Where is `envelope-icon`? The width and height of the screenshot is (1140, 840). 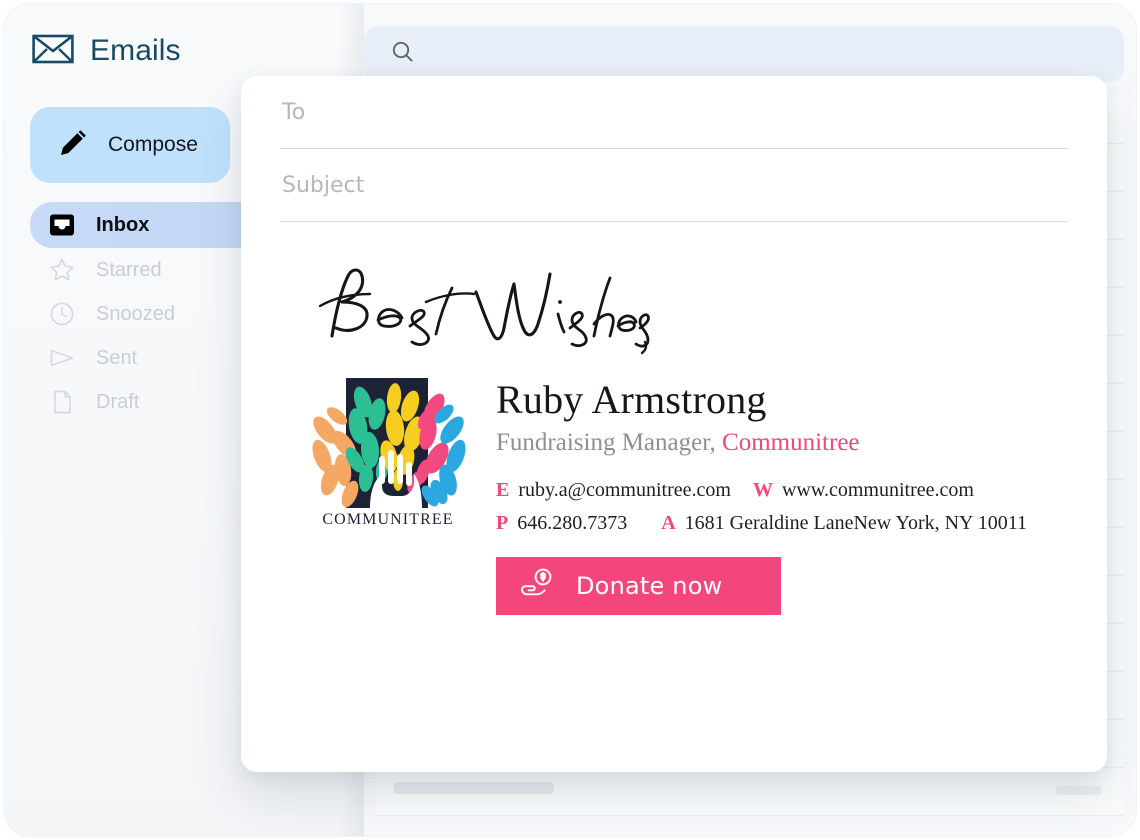 envelope-icon is located at coordinates (53, 50).